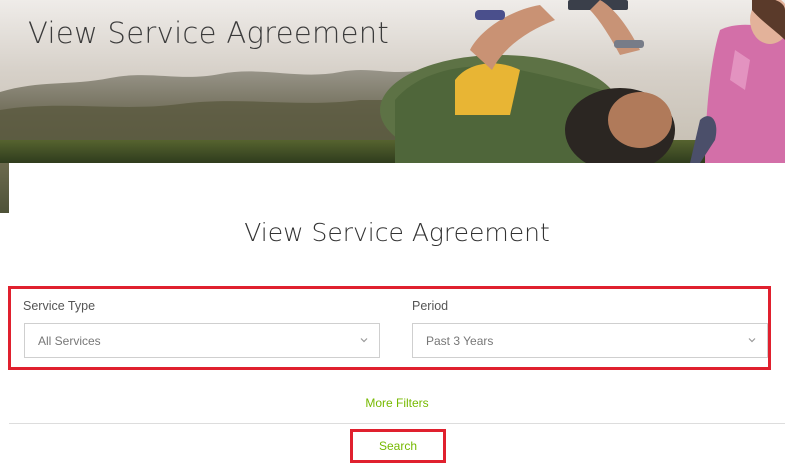  Describe the element at coordinates (430, 306) in the screenshot. I see `period-label: Period` at that location.